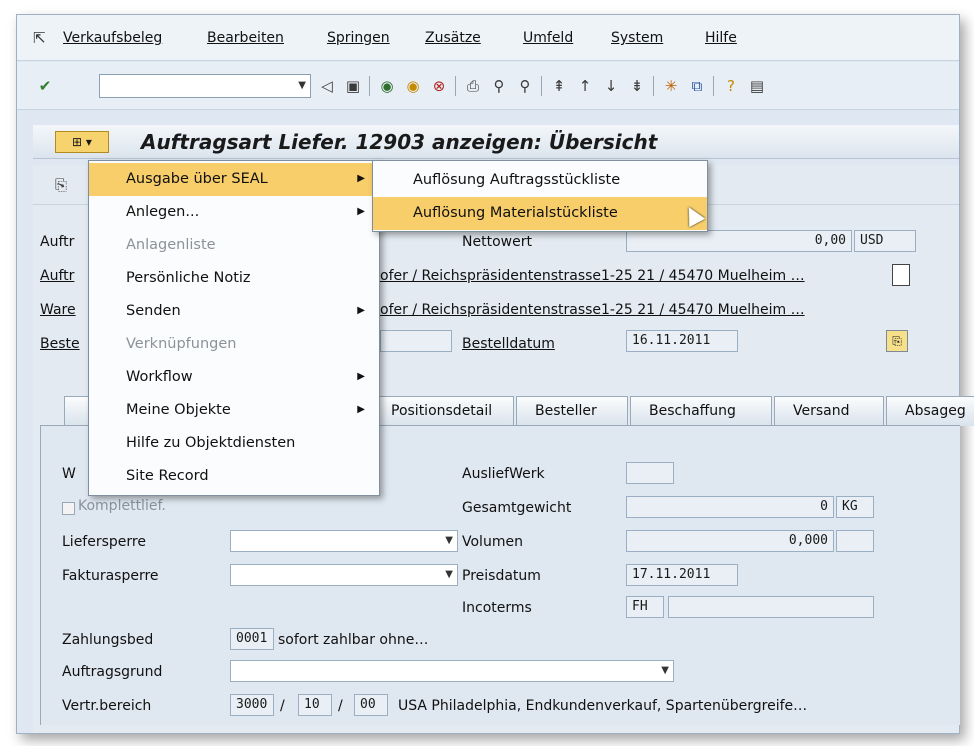  Describe the element at coordinates (731, 86) in the screenshot. I see `help-icon: ?` at that location.